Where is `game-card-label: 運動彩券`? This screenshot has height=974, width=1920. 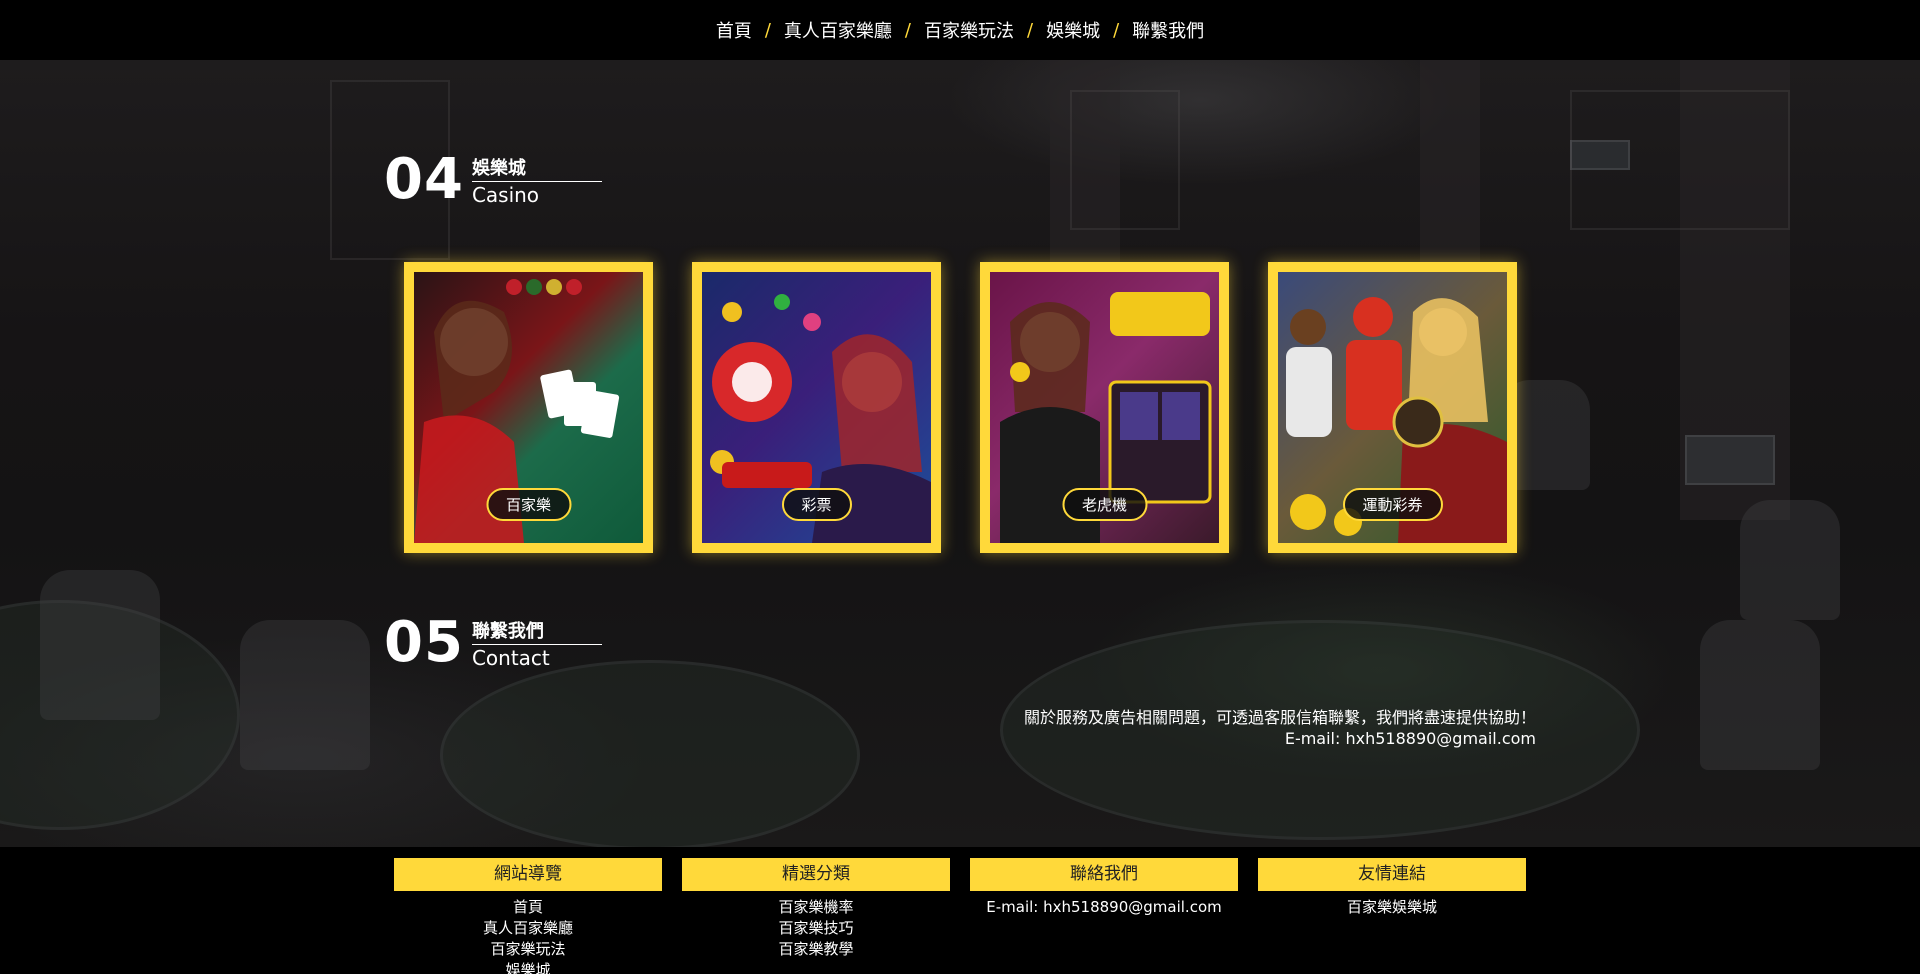 game-card-label: 運動彩券 is located at coordinates (1392, 504).